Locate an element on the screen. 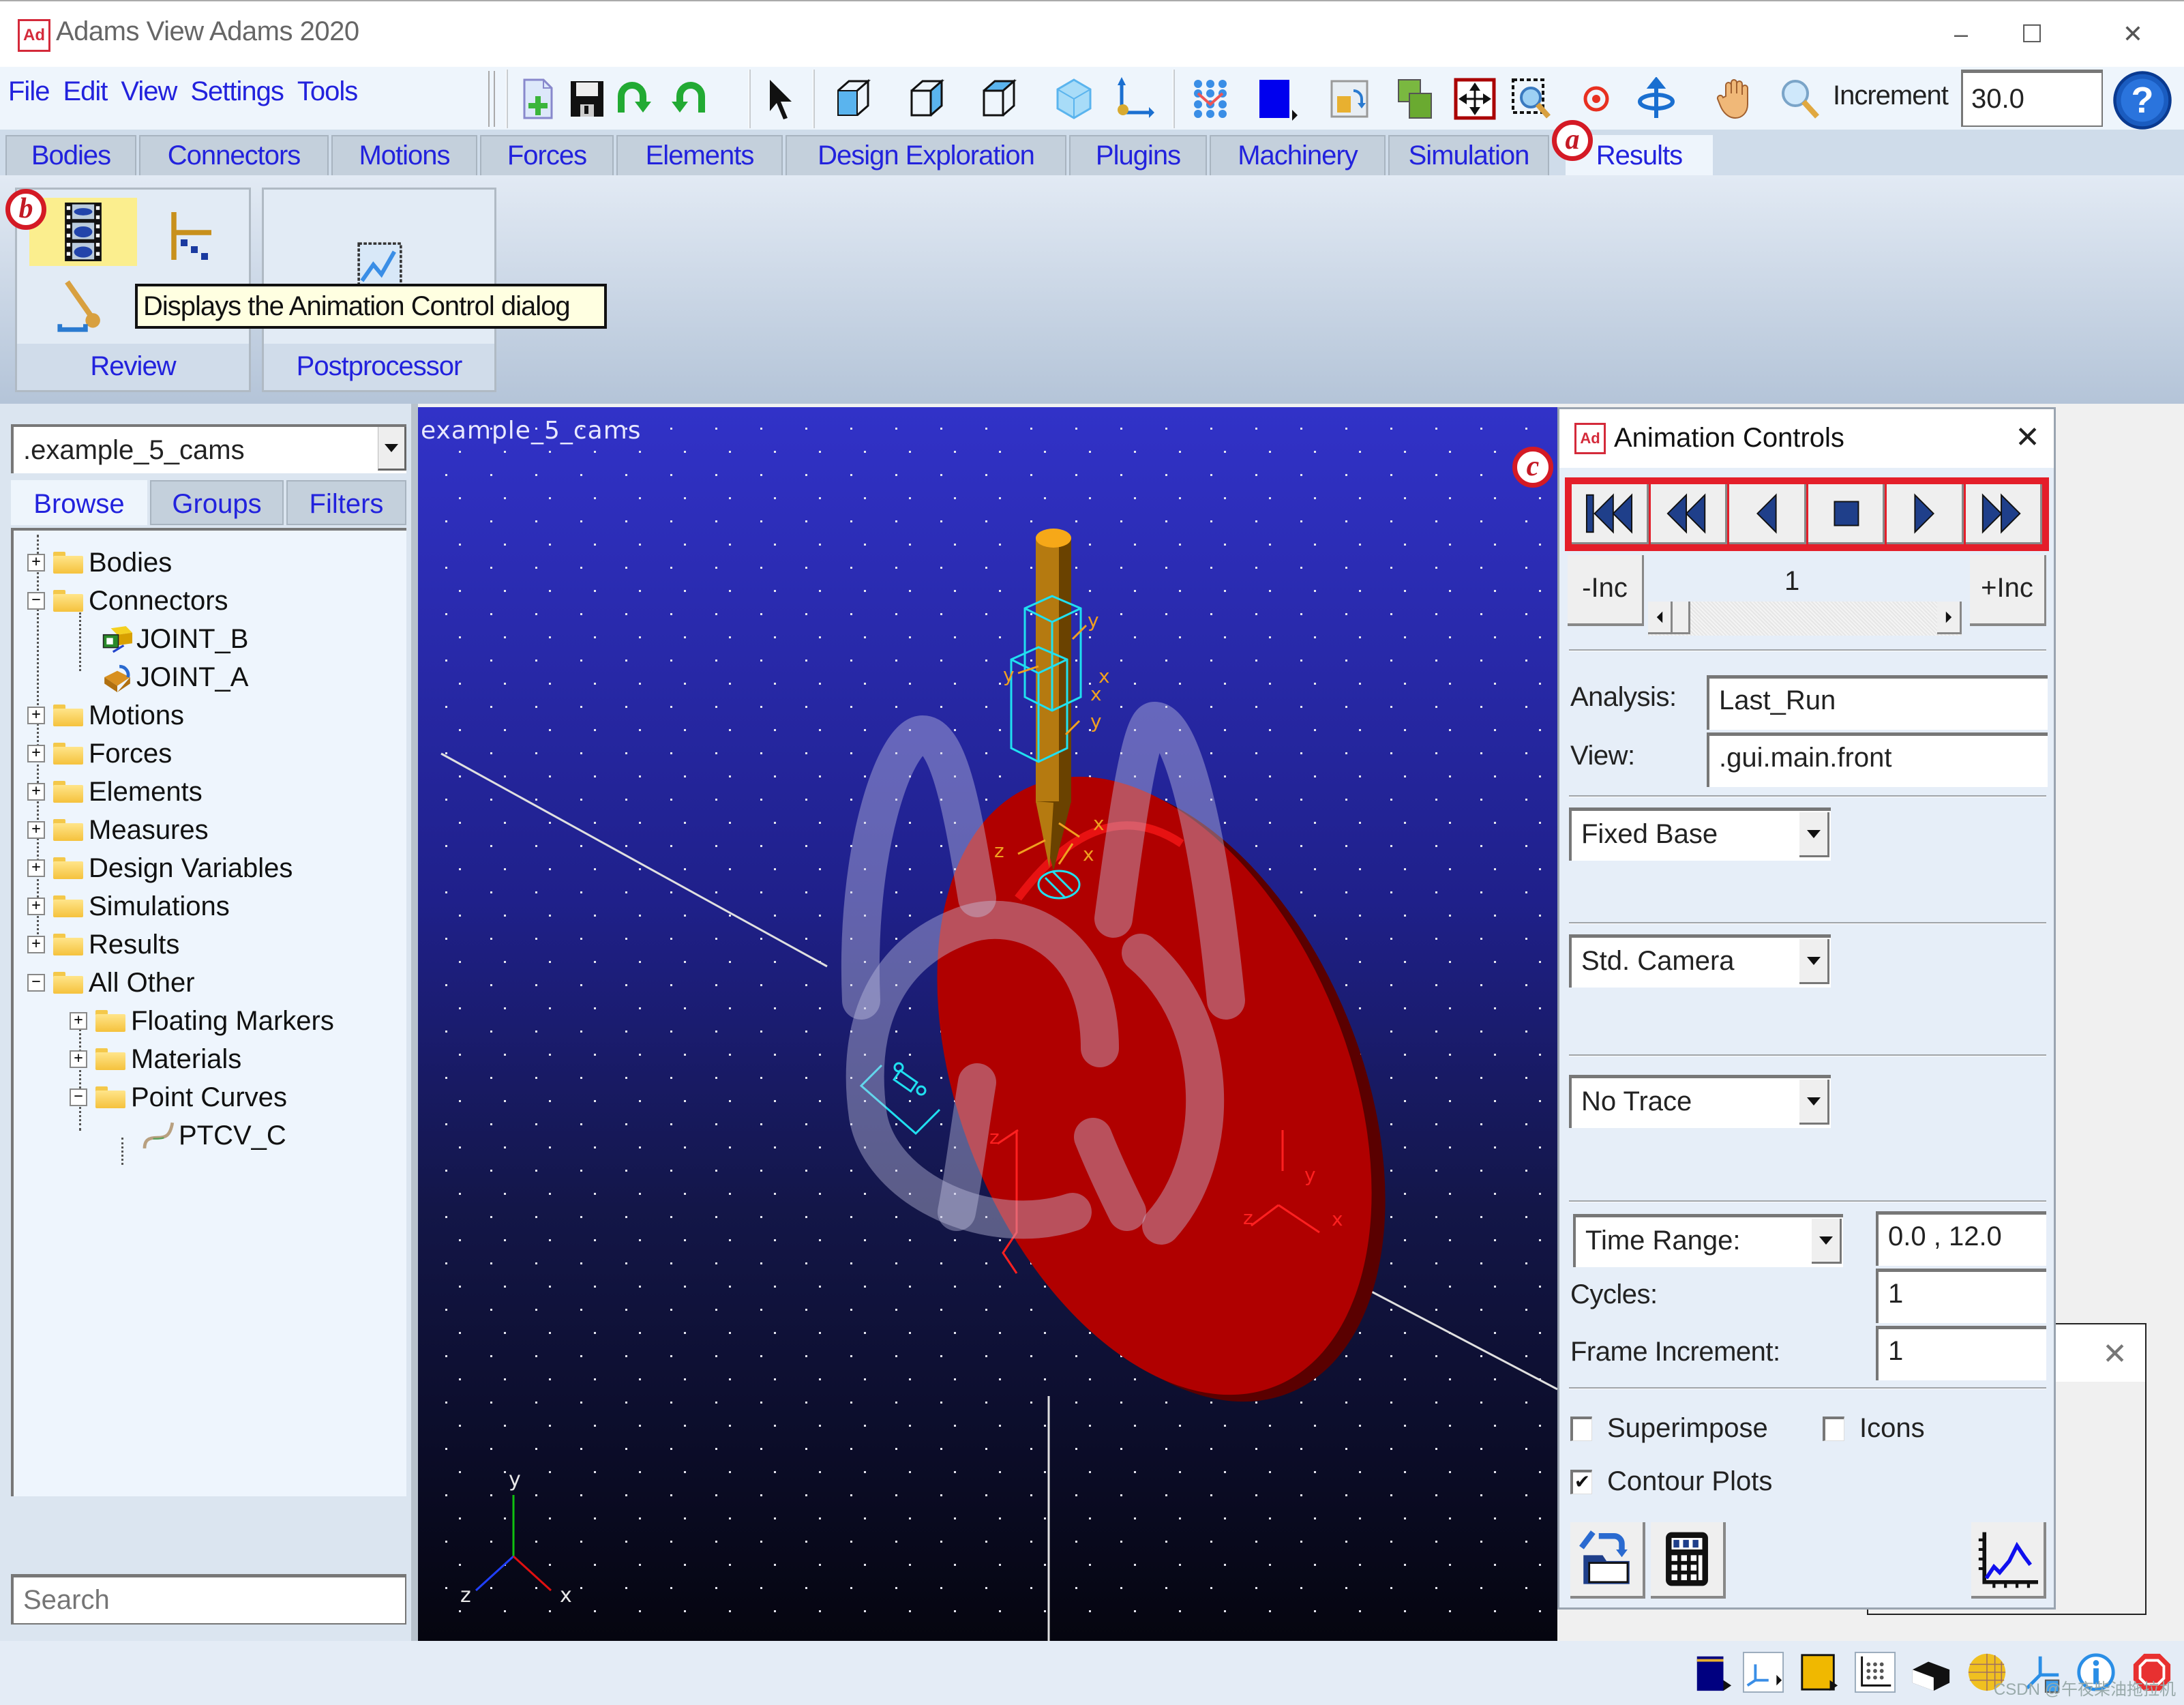 Image resolution: width=2184 pixels, height=1705 pixels. model-select: .example_5_cams is located at coordinates (208, 449).